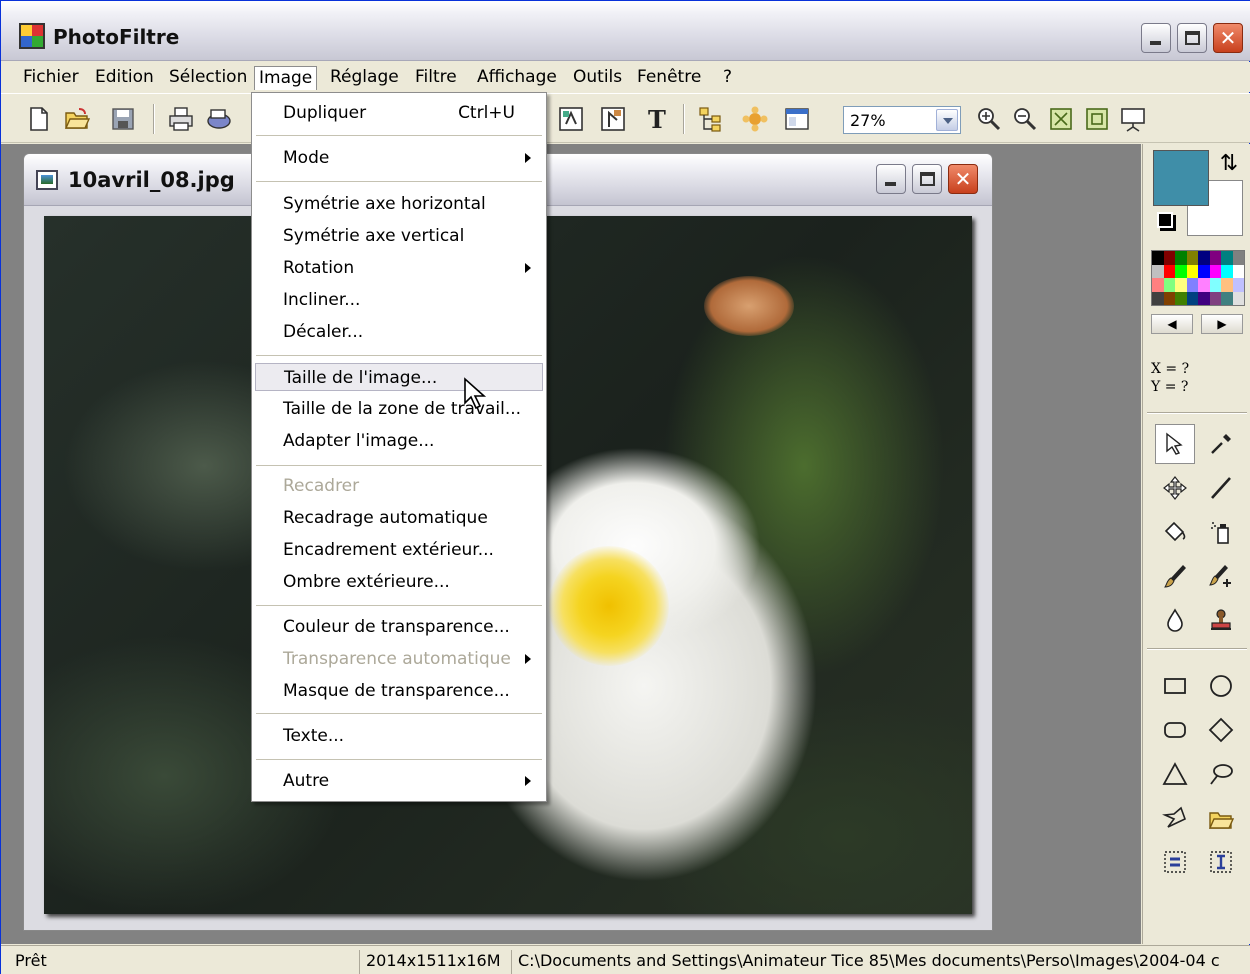 This screenshot has height=974, width=1250. I want to click on palette-next-button: ▶, so click(1222, 324).